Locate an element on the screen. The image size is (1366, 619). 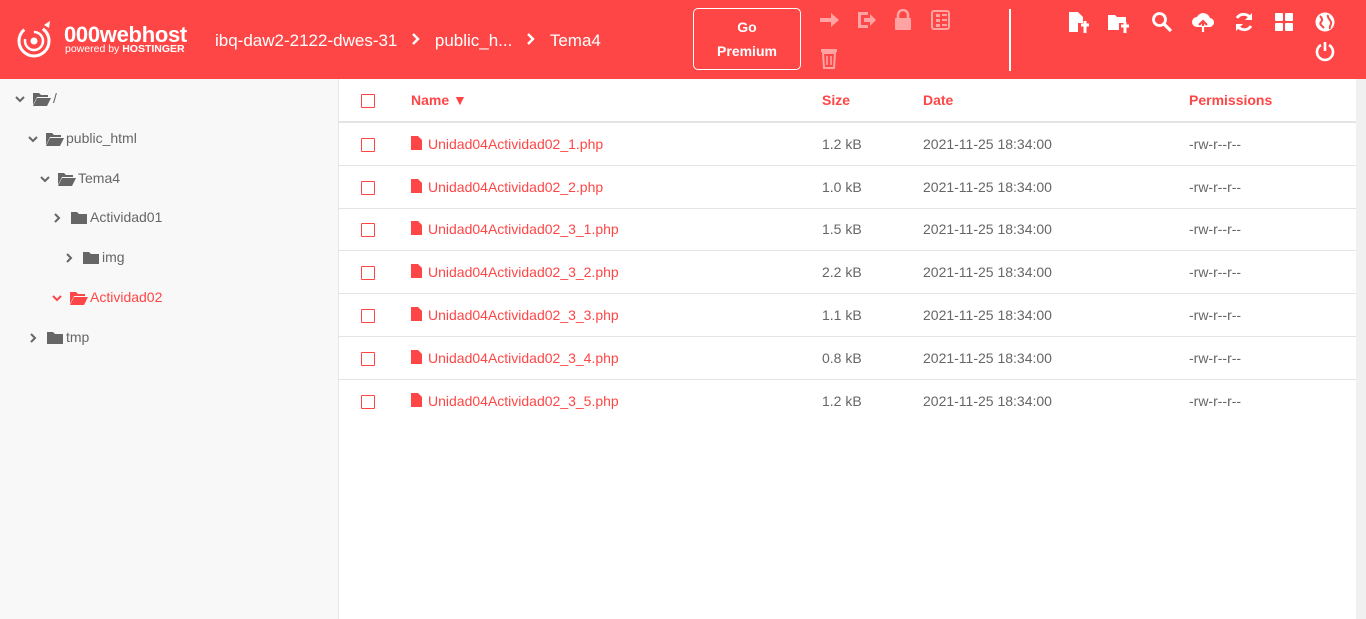
upload-icon is located at coordinates (1203, 22).